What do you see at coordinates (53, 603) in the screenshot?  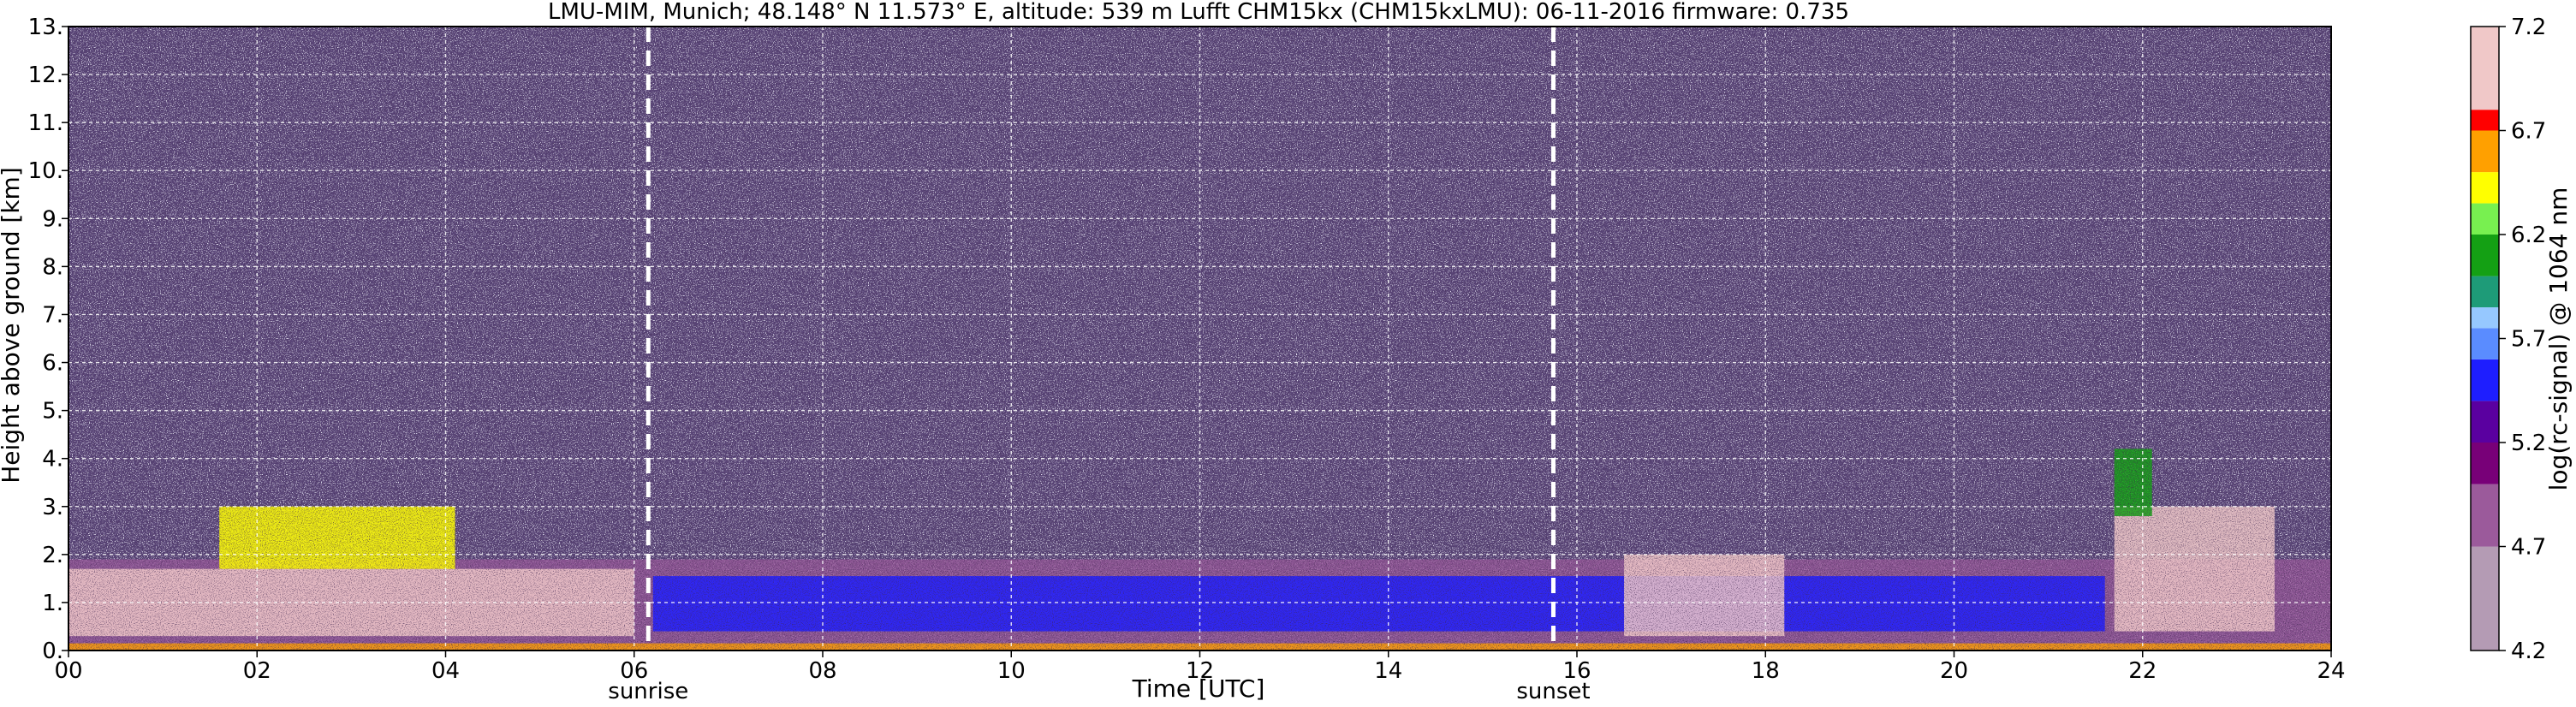 I see `y-tick-label: 1.` at bounding box center [53, 603].